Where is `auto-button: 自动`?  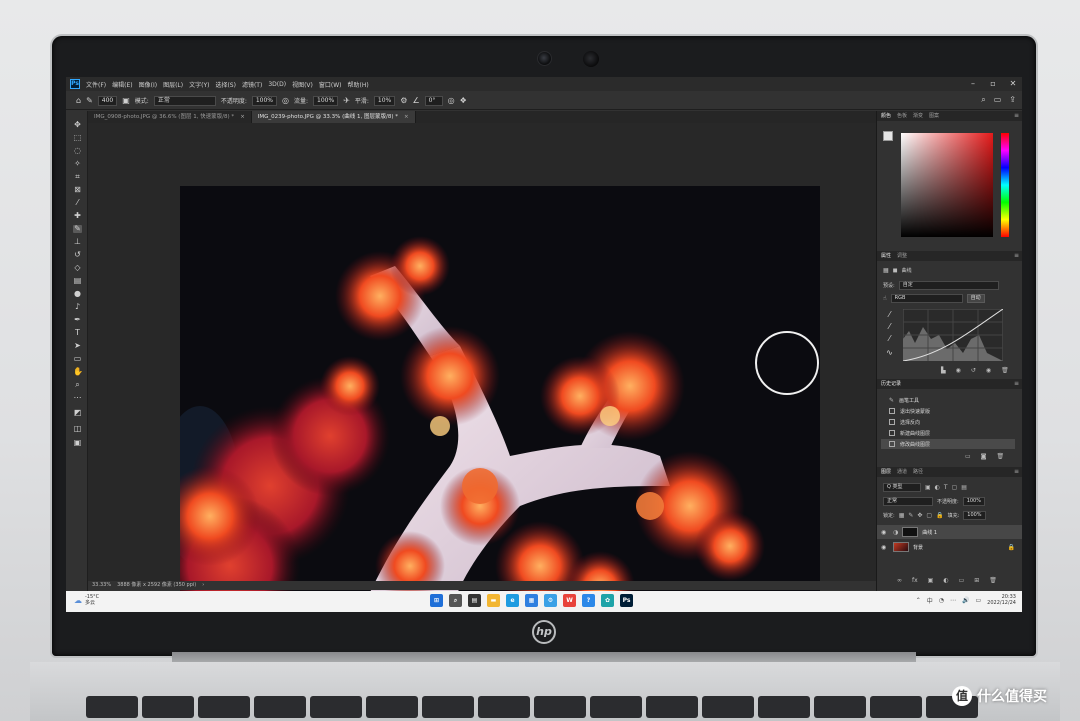
auto-button: 自动 is located at coordinates (975, 298).